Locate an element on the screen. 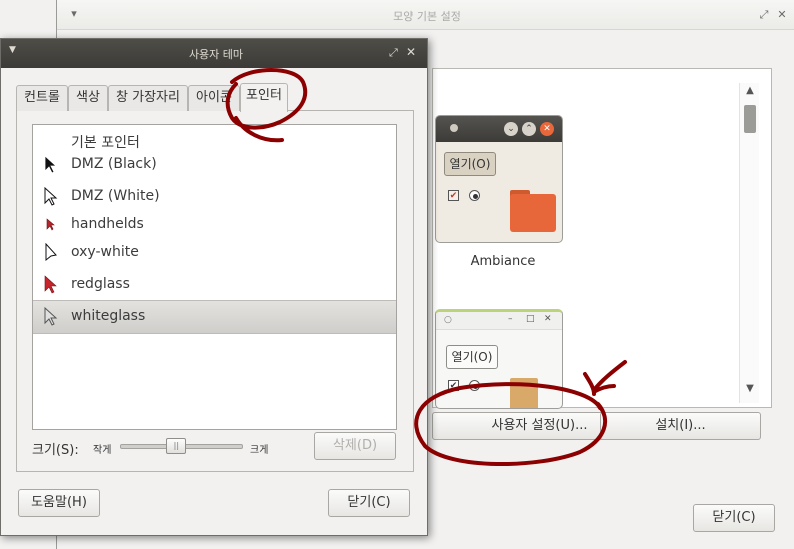 The height and width of the screenshot is (549, 794). pointer-name: DMZ (Black) is located at coordinates (114, 164).